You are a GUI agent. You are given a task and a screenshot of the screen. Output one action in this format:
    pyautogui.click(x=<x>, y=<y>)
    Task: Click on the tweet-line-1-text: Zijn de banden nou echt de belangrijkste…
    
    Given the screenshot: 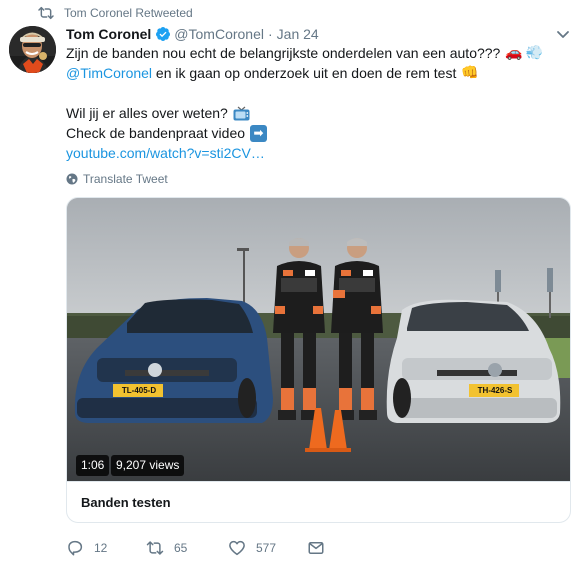 What is the action you would take?
    pyautogui.click(x=283, y=53)
    